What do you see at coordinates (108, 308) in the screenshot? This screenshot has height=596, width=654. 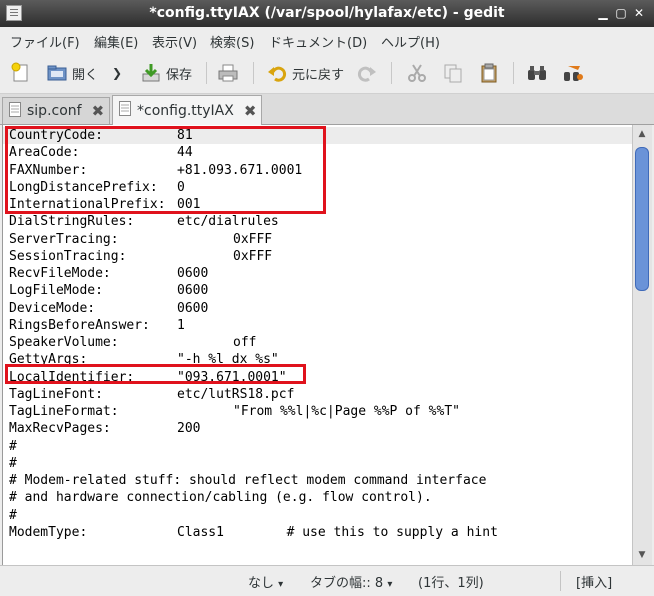 I see `editor-line: DeviceMode: 0600` at bounding box center [108, 308].